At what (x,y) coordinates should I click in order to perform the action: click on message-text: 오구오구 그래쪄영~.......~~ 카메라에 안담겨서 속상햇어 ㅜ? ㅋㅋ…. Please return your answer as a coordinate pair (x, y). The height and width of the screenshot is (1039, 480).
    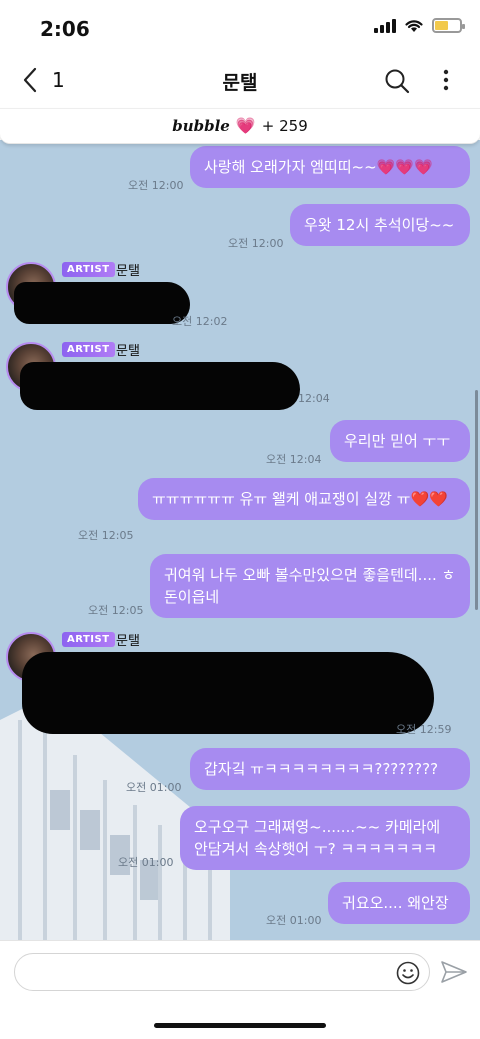
    Looking at the image, I should click on (317, 838).